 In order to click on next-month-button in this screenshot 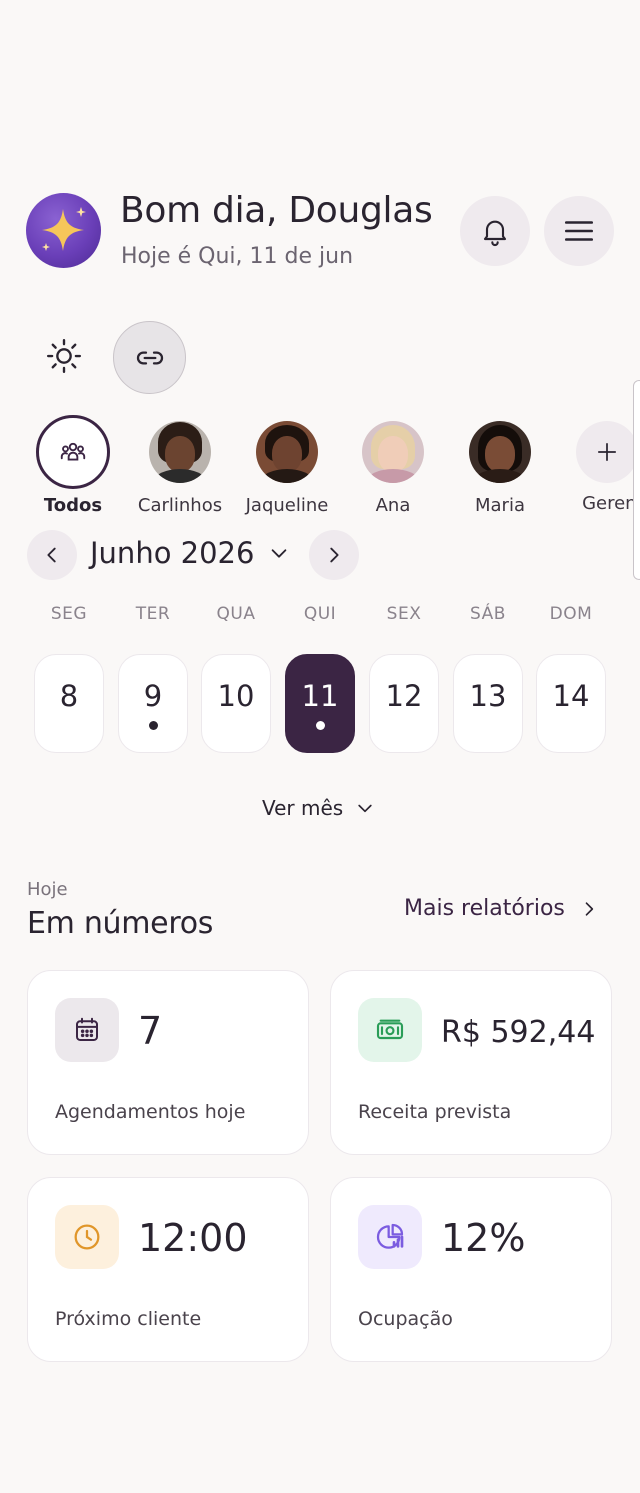, I will do `click(334, 555)`.